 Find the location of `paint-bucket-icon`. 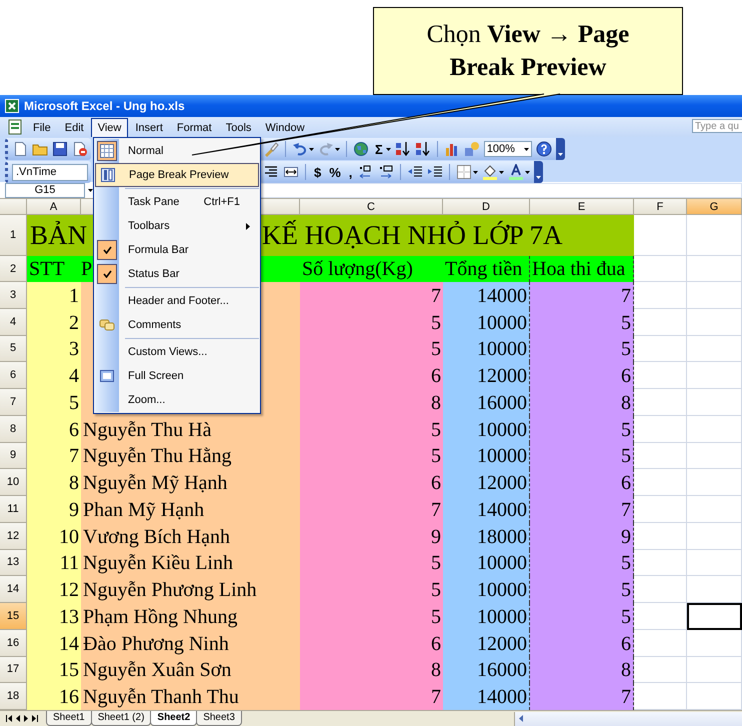

paint-bucket-icon is located at coordinates (490, 172).